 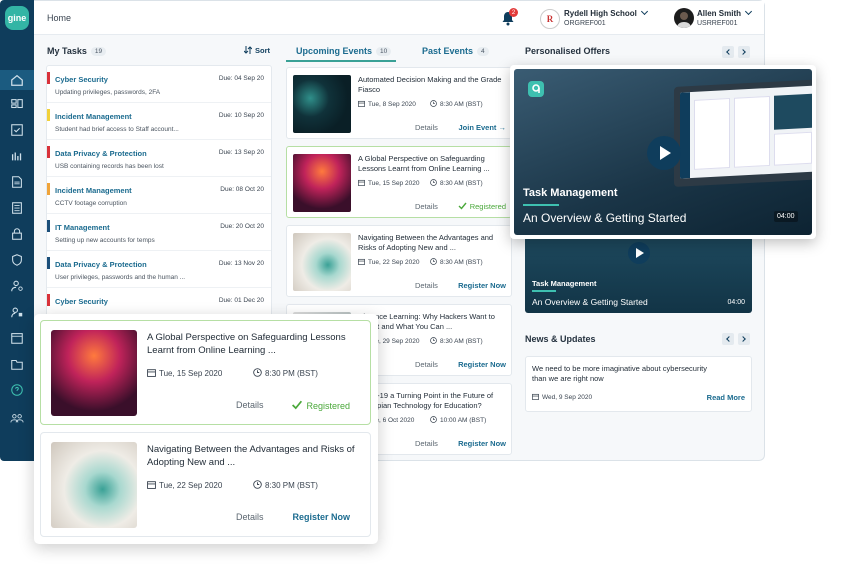 I want to click on sort-label: Sort, so click(x=262, y=50).